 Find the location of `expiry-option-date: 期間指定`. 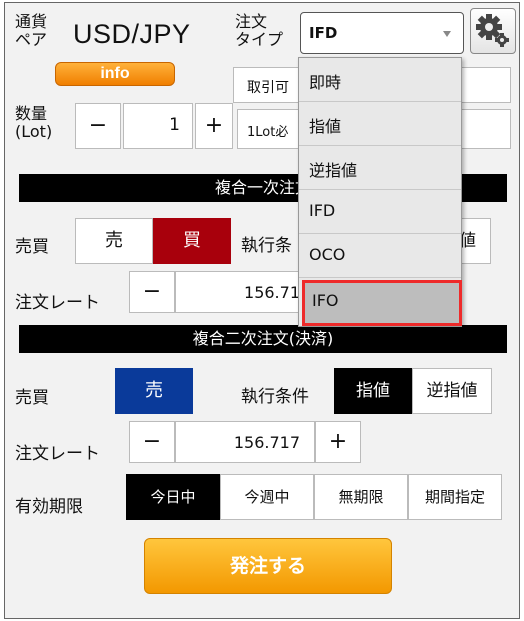

expiry-option-date: 期間指定 is located at coordinates (455, 497).